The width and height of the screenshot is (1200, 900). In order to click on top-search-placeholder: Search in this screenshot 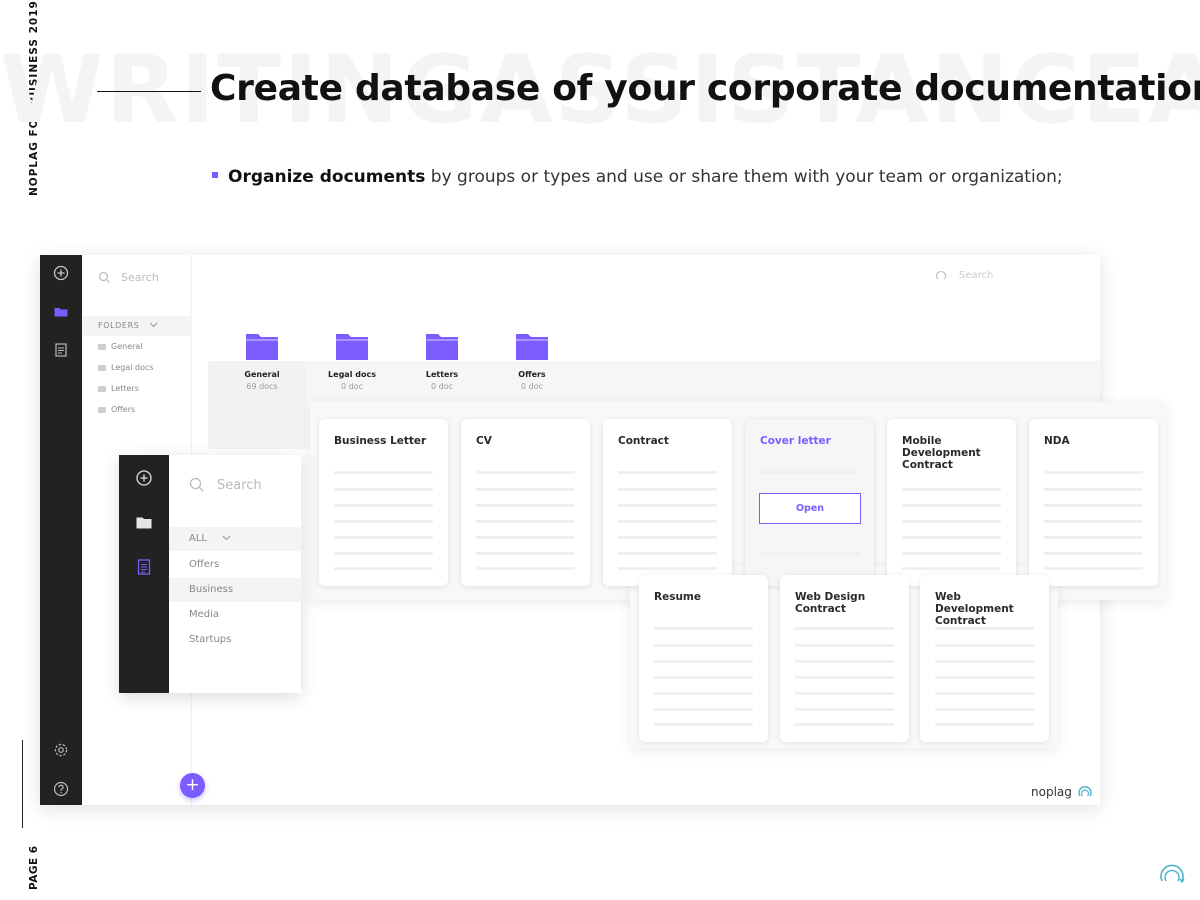, I will do `click(976, 274)`.